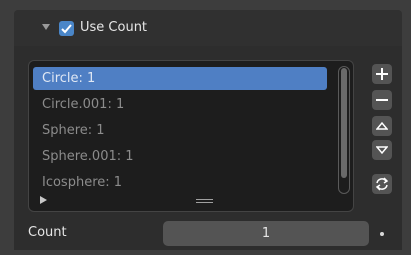  Describe the element at coordinates (266, 233) in the screenshot. I see `count-field: 1` at that location.